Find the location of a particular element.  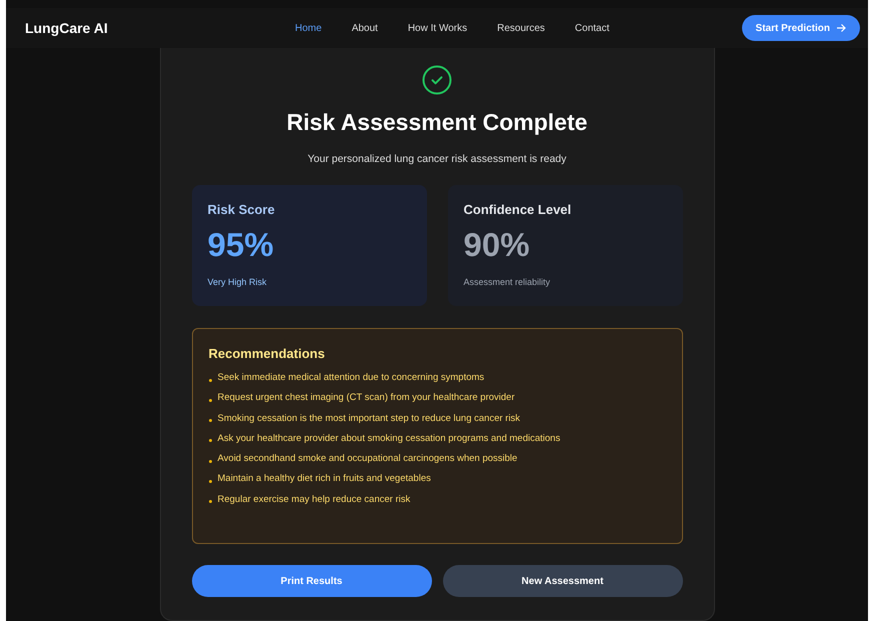

nav-link: Home is located at coordinates (308, 28).